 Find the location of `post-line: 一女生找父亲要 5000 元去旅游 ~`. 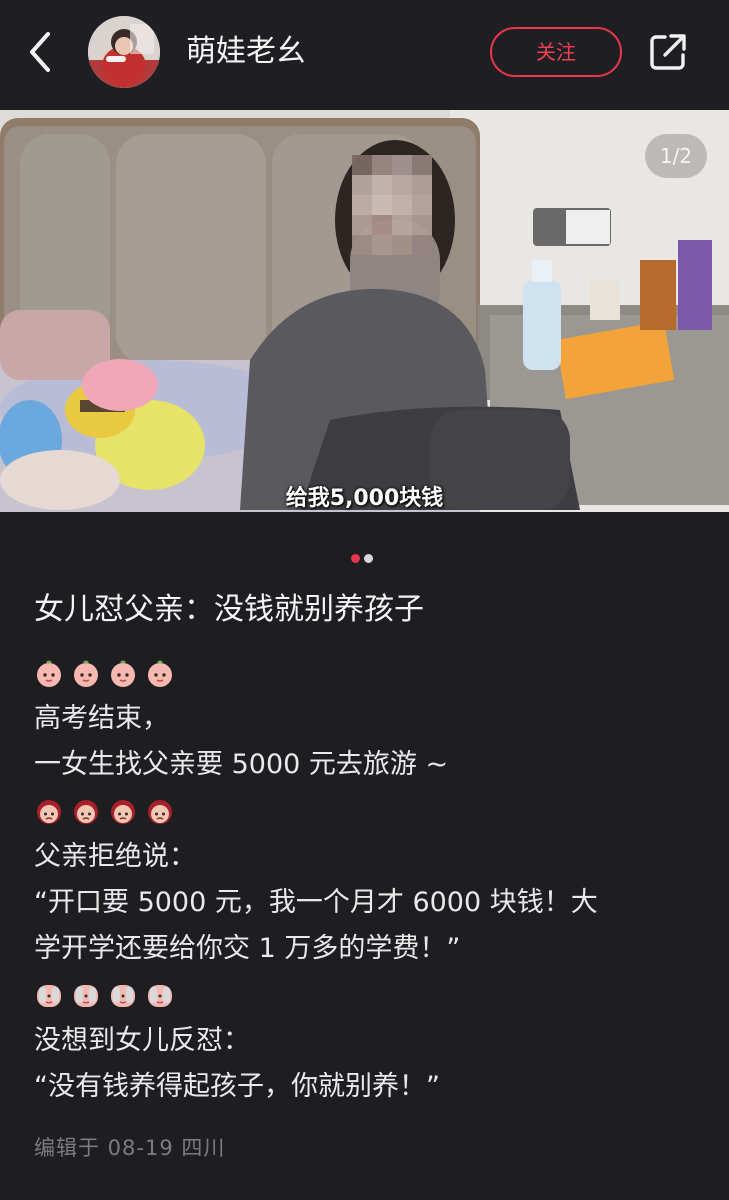

post-line: 一女生找父亲要 5000 元去旅游 ~ is located at coordinates (241, 764).